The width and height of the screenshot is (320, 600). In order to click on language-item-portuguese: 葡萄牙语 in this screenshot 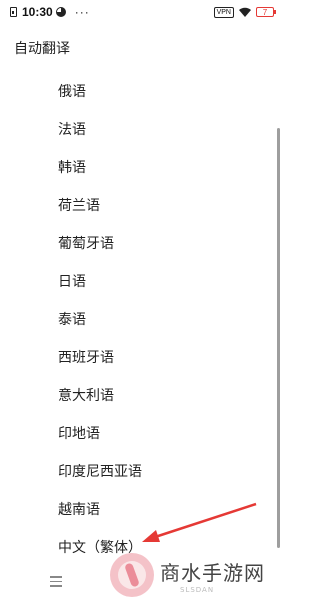, I will do `click(135, 243)`.